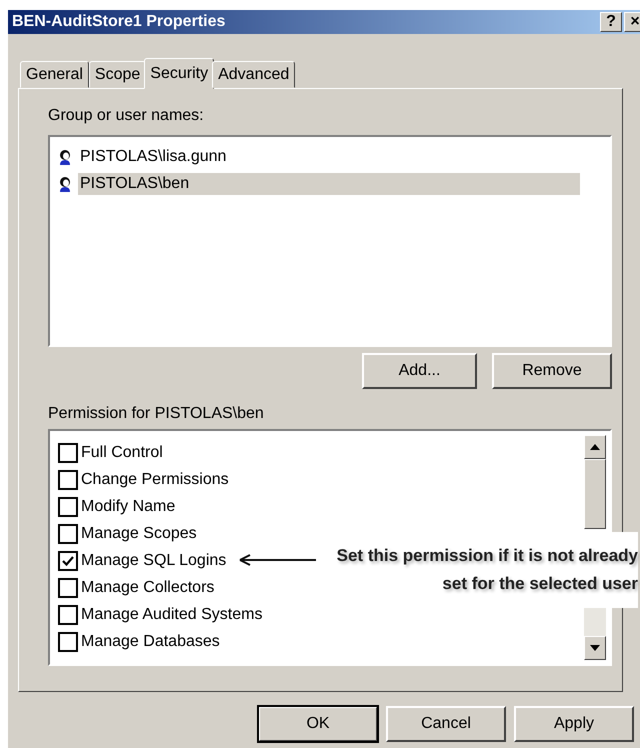  What do you see at coordinates (552, 371) in the screenshot?
I see `remove-button: Remove` at bounding box center [552, 371].